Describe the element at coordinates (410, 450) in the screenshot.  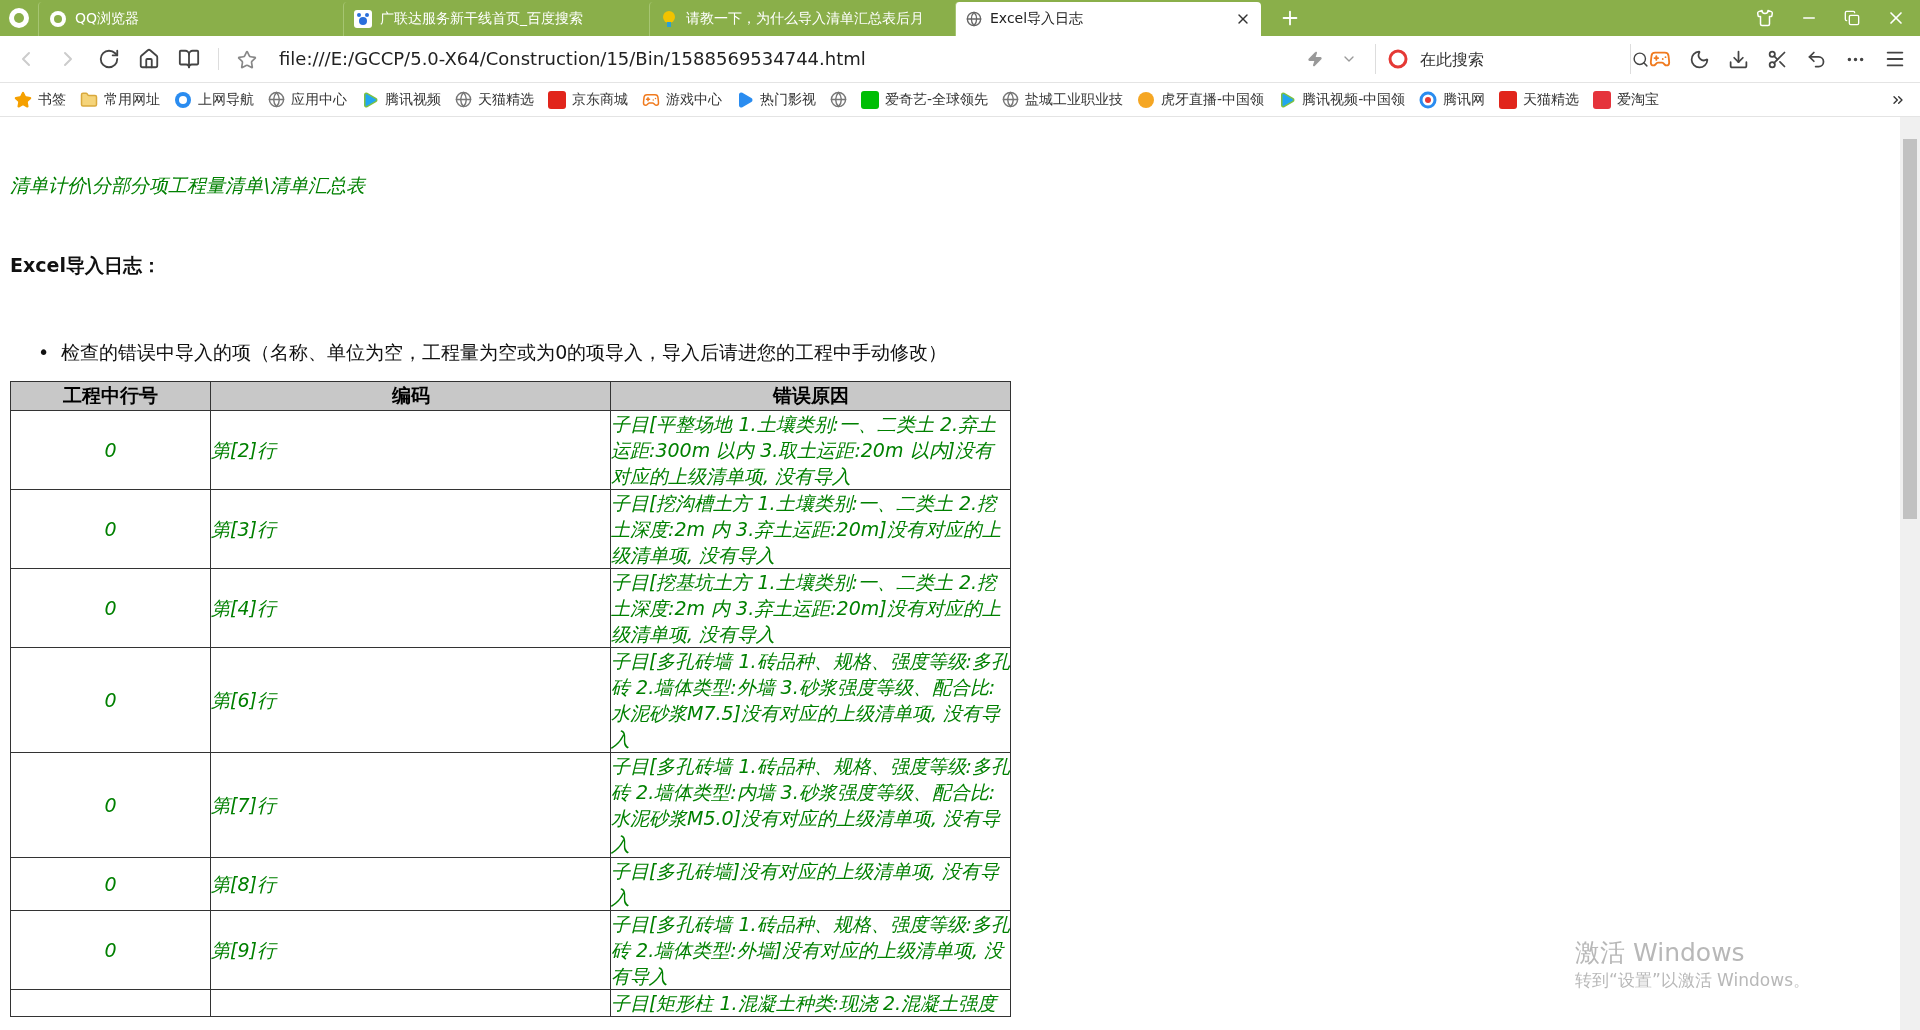
I see `table-cell: 第[2]行` at that location.